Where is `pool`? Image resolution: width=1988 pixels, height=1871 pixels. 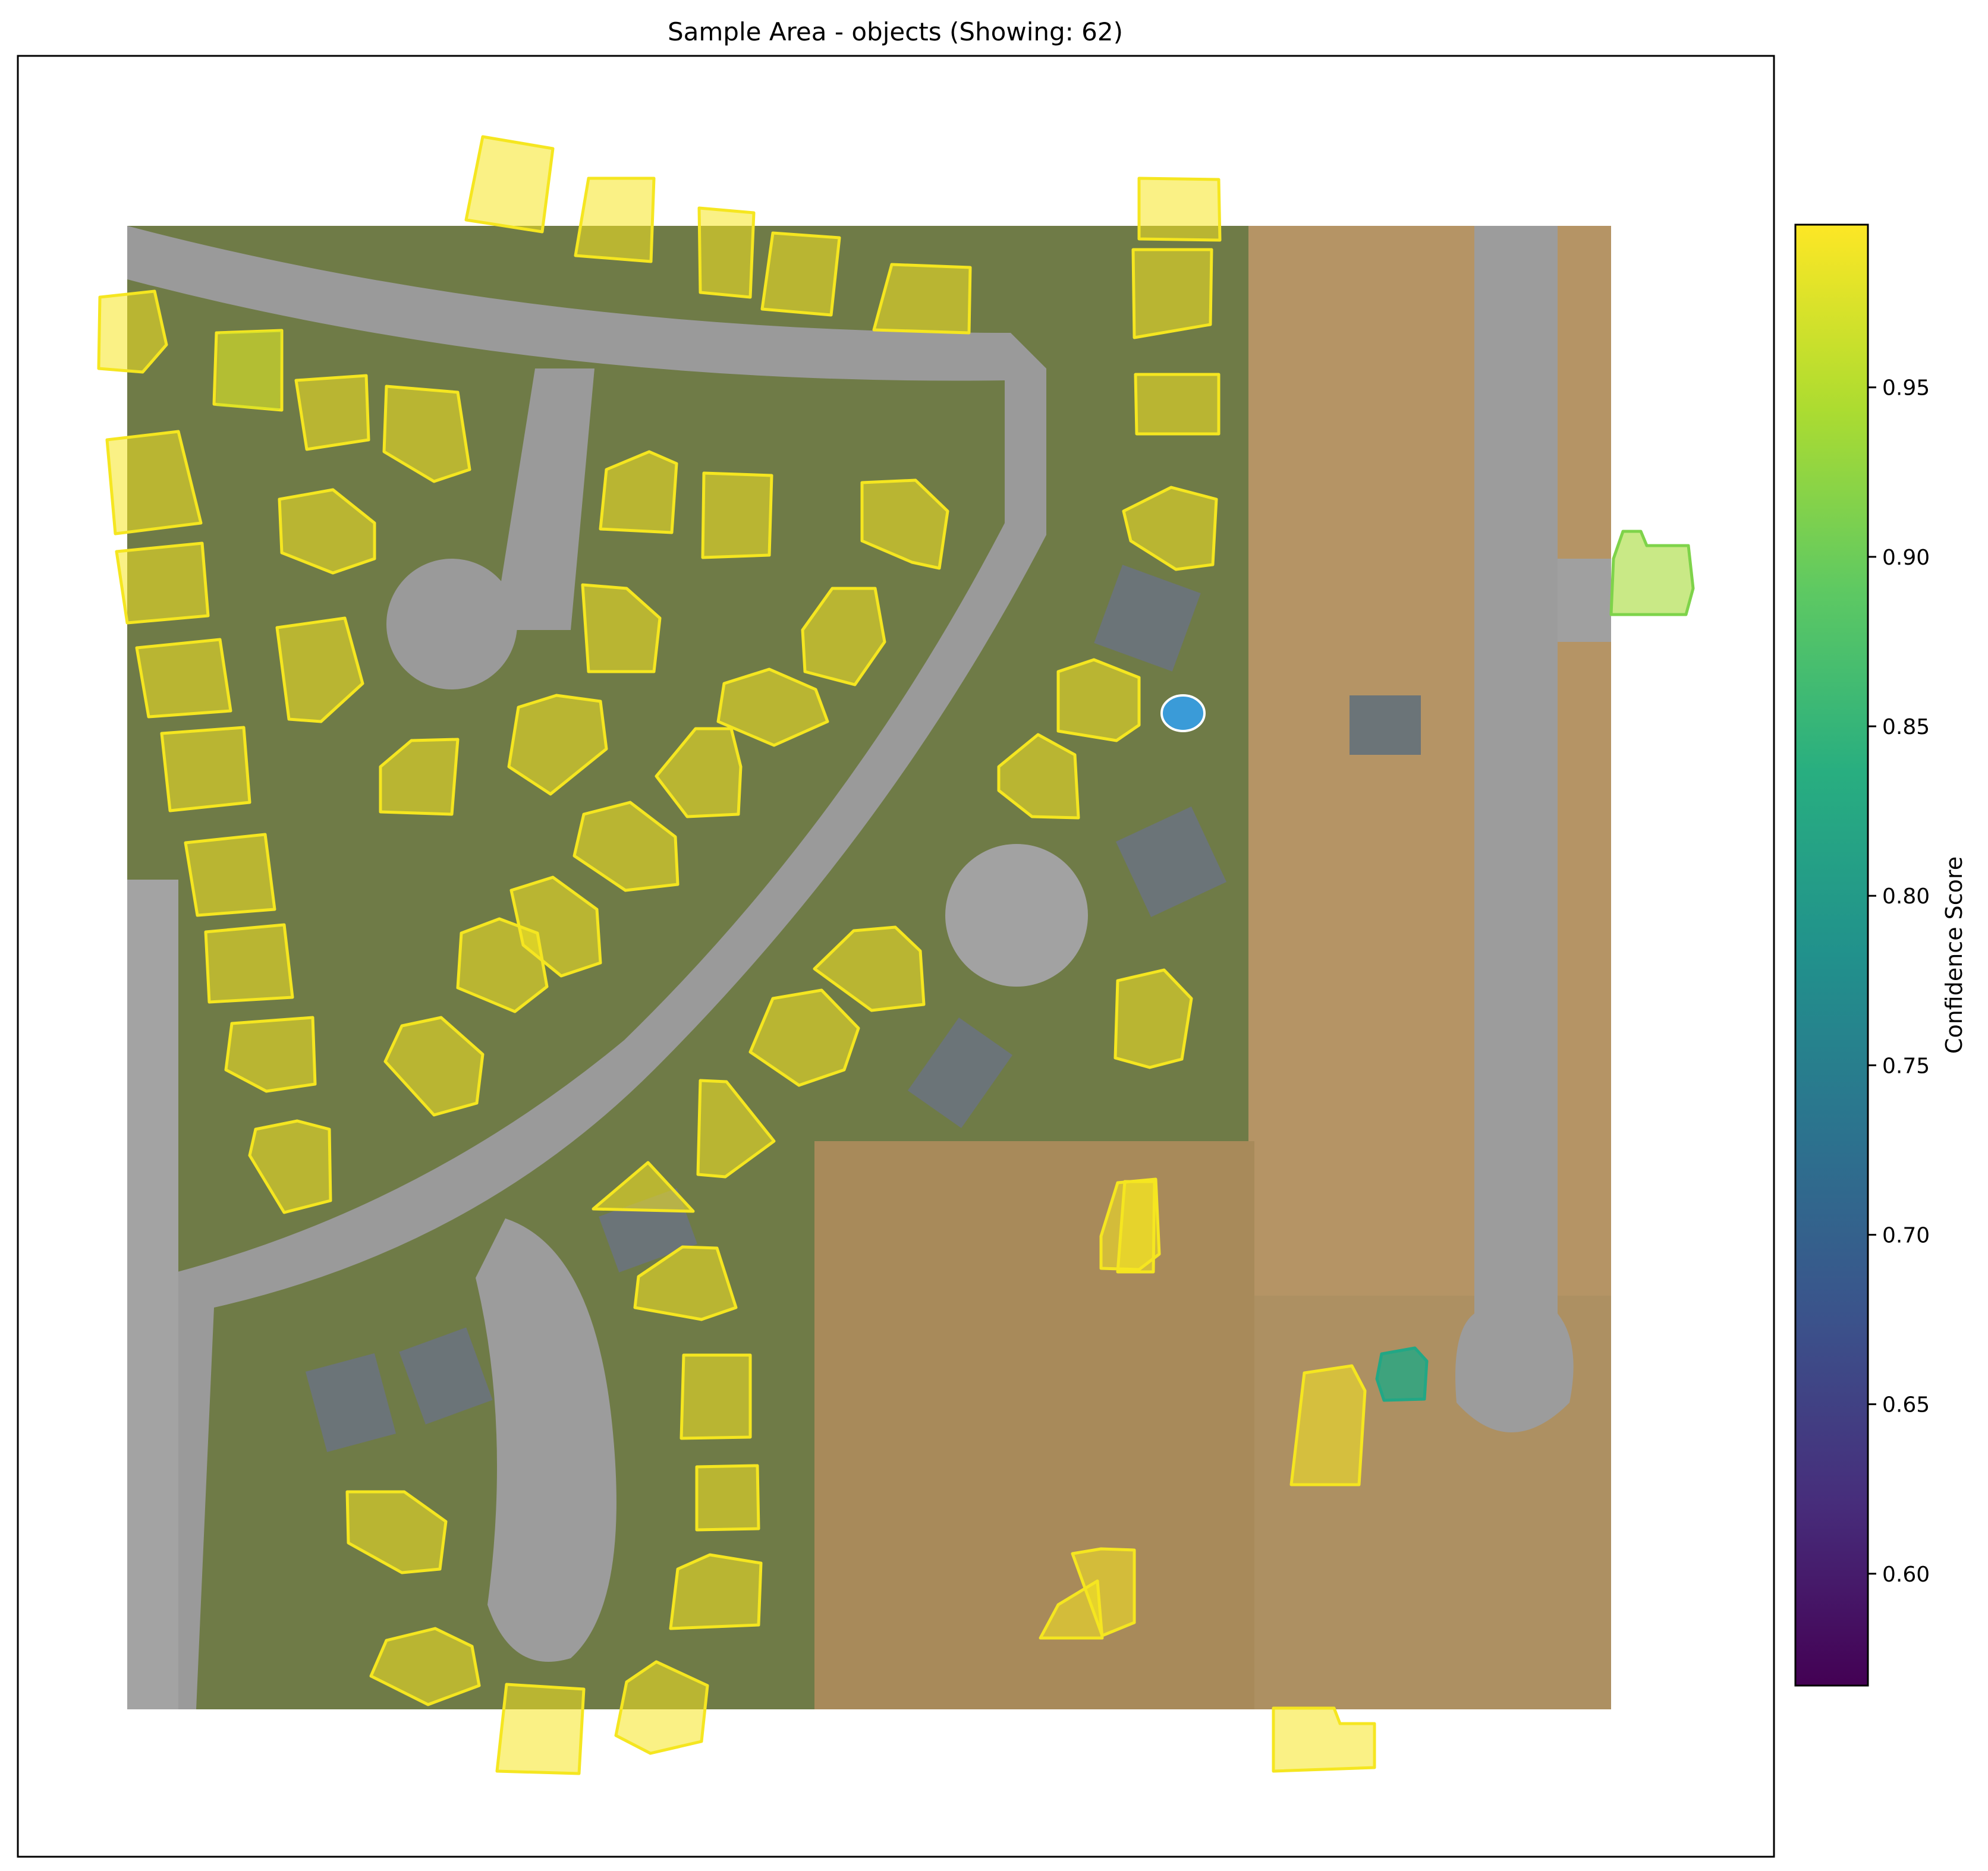 pool is located at coordinates (1183, 713).